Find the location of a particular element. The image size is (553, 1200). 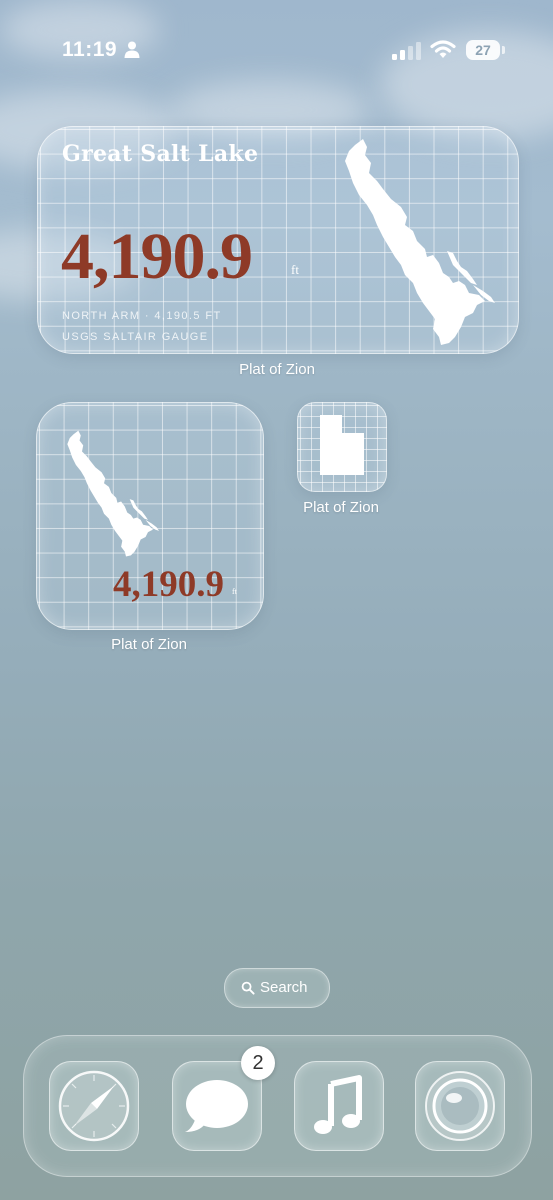

search-label: Search is located at coordinates (284, 987).